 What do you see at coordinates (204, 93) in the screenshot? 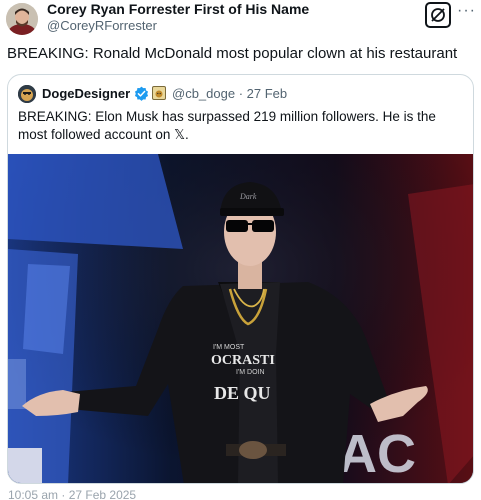
I see `quote-author-handle: @cb_doge` at bounding box center [204, 93].